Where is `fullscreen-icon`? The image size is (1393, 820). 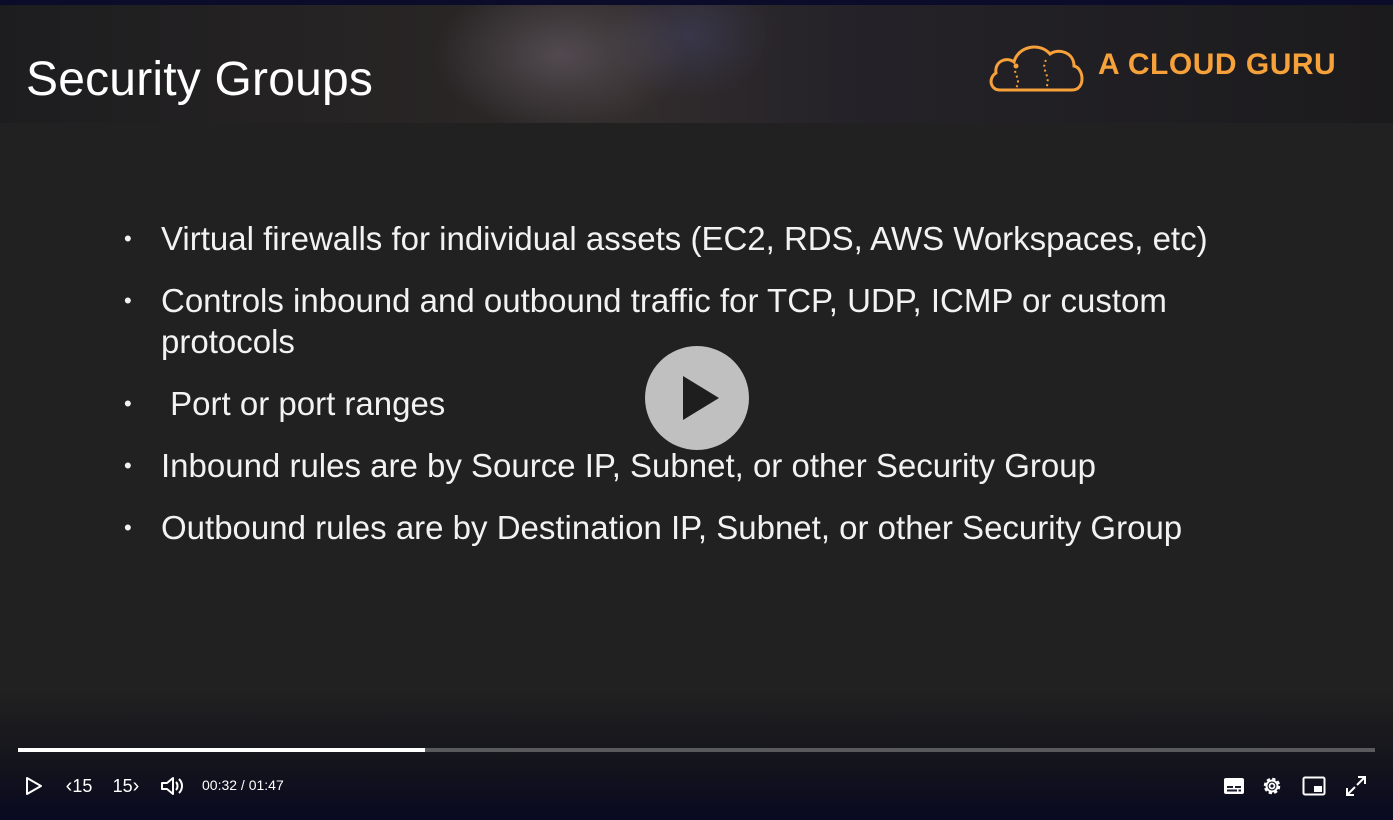 fullscreen-icon is located at coordinates (1356, 786).